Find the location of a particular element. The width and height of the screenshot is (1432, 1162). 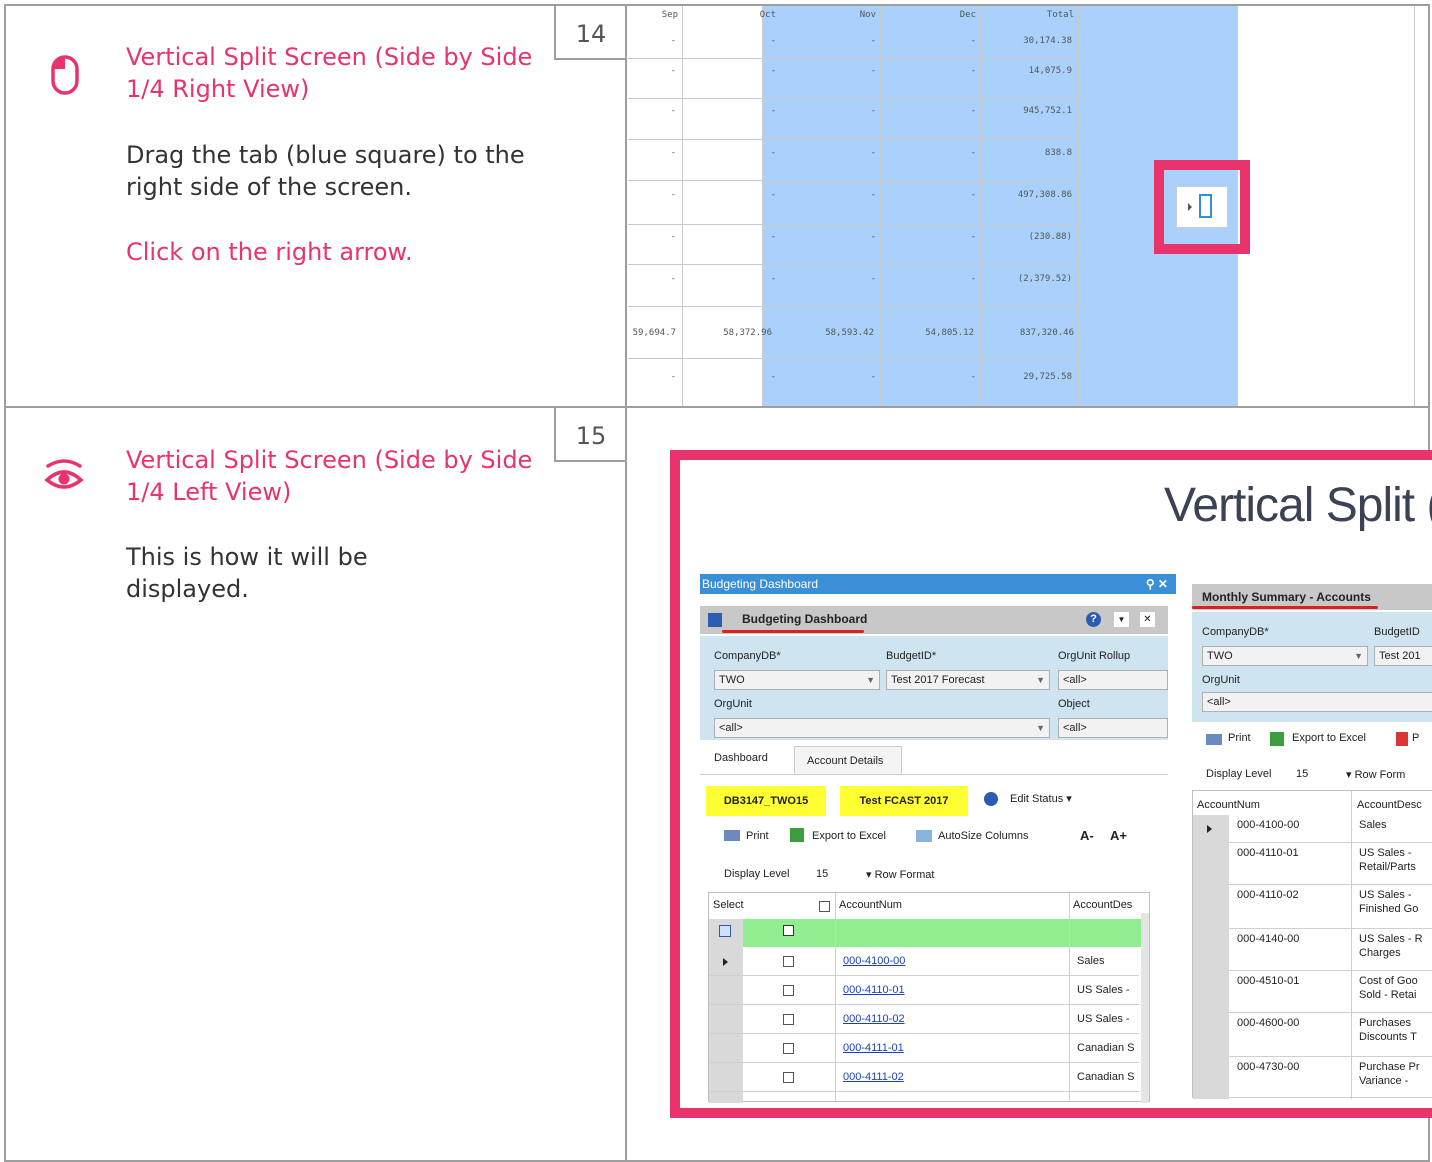

right-col-account: AccountNum is located at coordinates (1228, 805).